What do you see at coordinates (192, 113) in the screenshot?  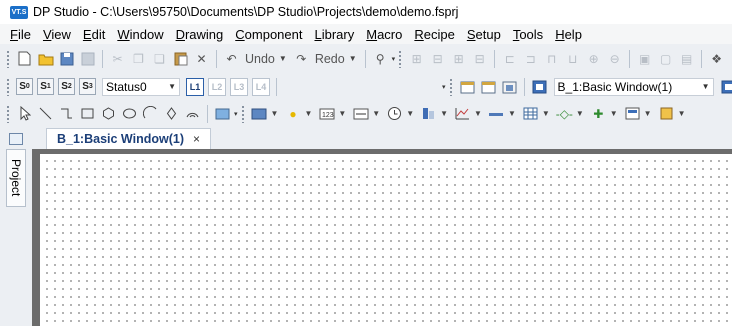 I see `sector-tool-icon` at bounding box center [192, 113].